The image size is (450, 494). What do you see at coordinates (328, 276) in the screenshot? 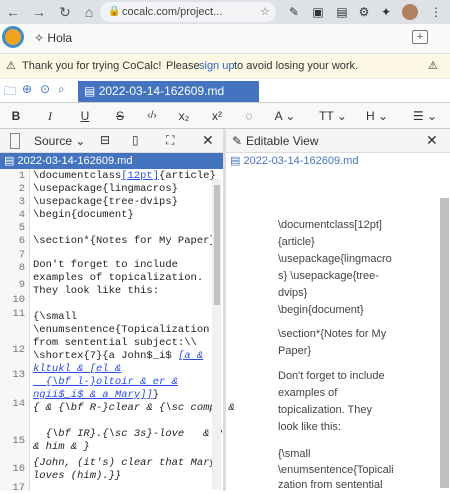
I see `preview-line: s} \usepackage{tree-` at bounding box center [328, 276].